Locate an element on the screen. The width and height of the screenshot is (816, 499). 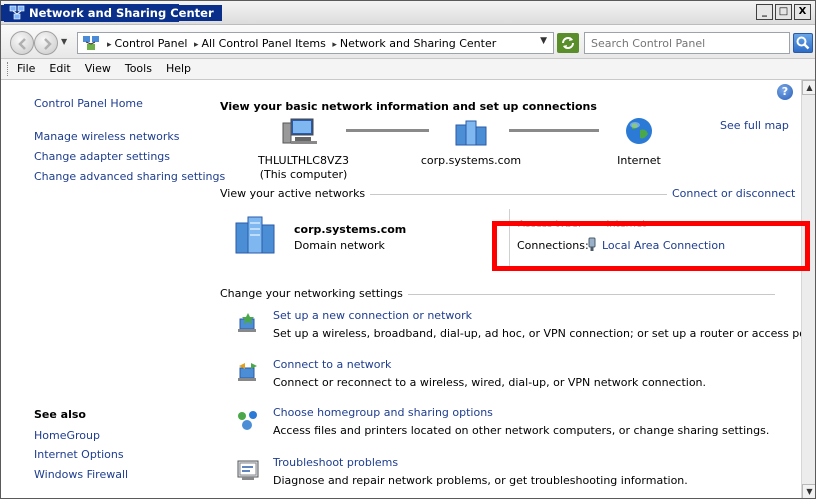
troubleshoot-icon is located at coordinates (248, 470).